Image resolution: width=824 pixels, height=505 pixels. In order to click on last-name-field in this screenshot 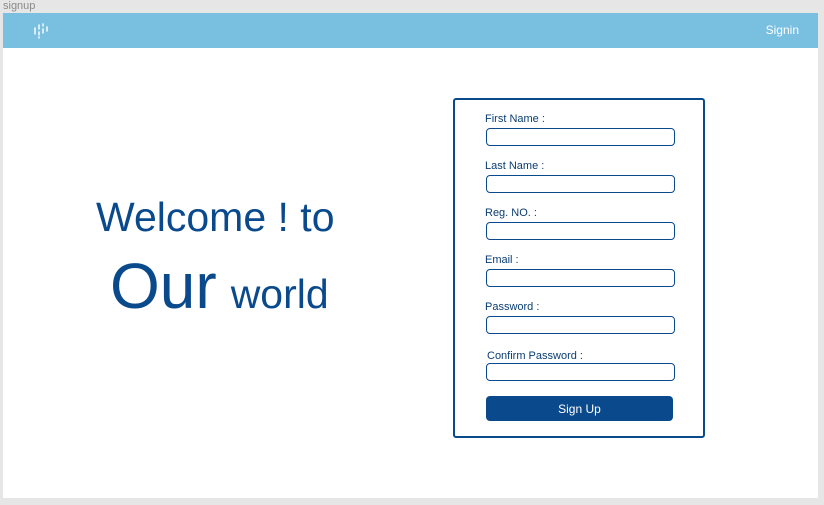, I will do `click(580, 184)`.